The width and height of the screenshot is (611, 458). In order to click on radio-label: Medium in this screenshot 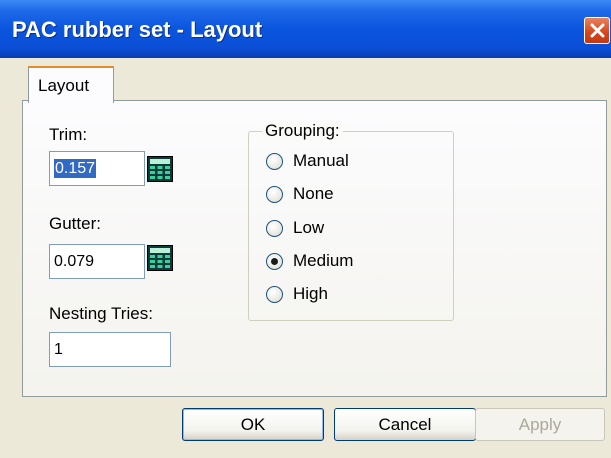, I will do `click(323, 260)`.